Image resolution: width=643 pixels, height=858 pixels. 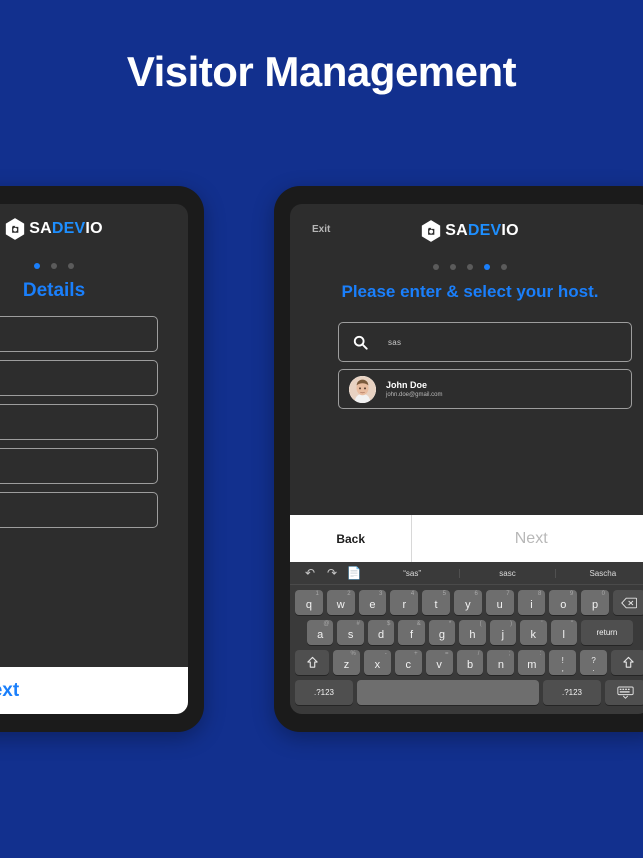 I want to click on key-o: 9o, so click(x=563, y=602).